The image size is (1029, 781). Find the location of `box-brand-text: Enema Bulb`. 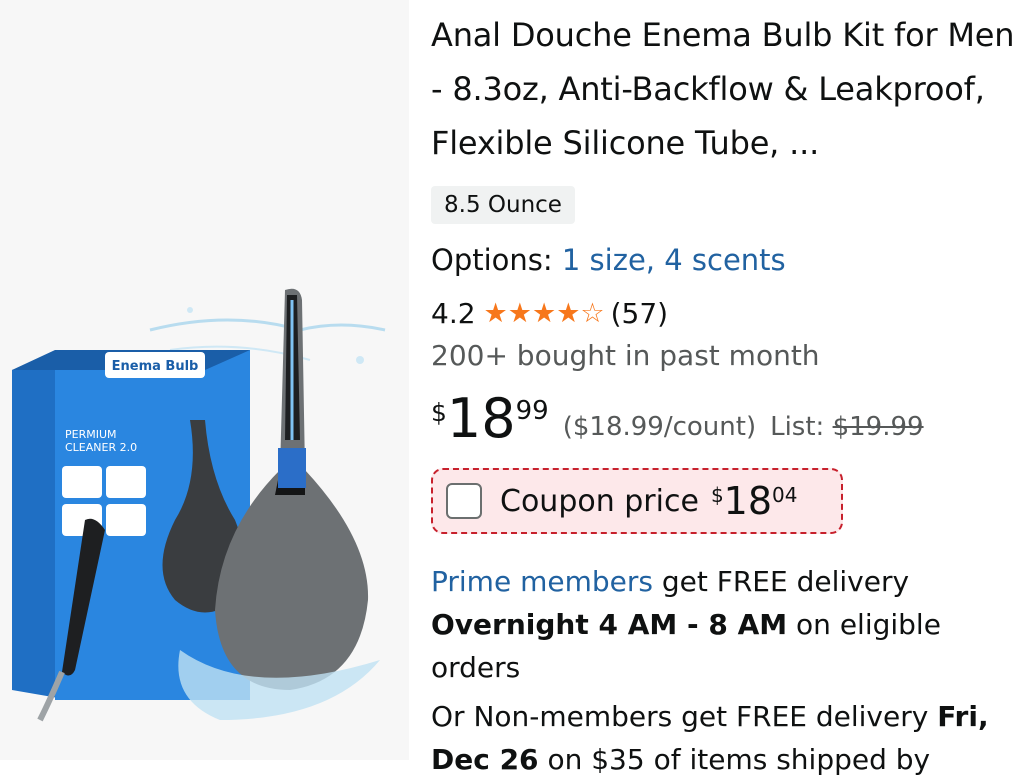

box-brand-text: Enema Bulb is located at coordinates (155, 366).